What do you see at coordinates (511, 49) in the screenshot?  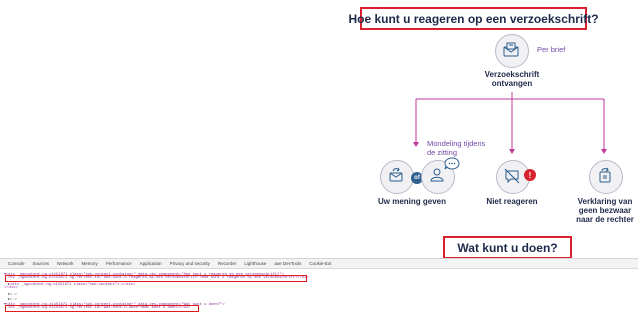 I see `envelope-document-icon` at bounding box center [511, 49].